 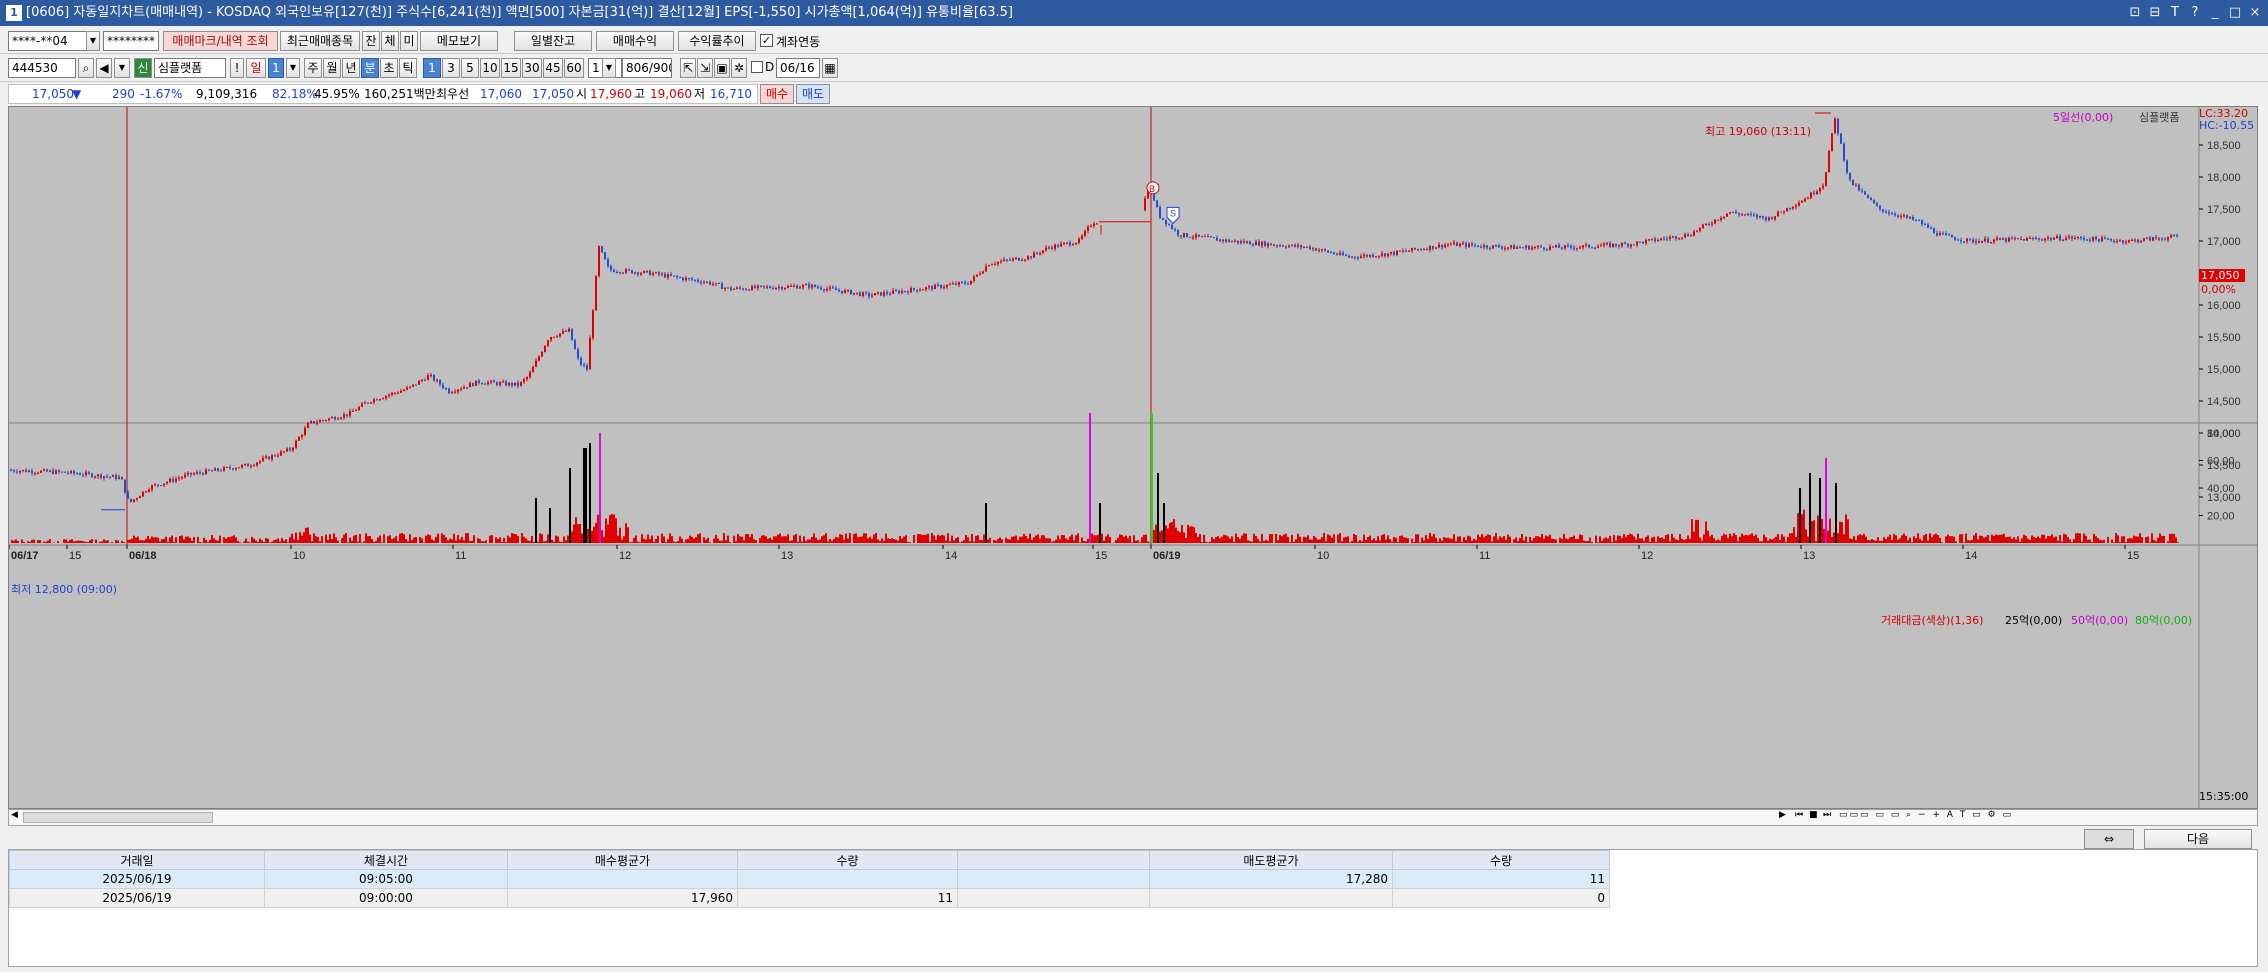 What do you see at coordinates (390, 41) in the screenshot?
I see `executed-button: 체` at bounding box center [390, 41].